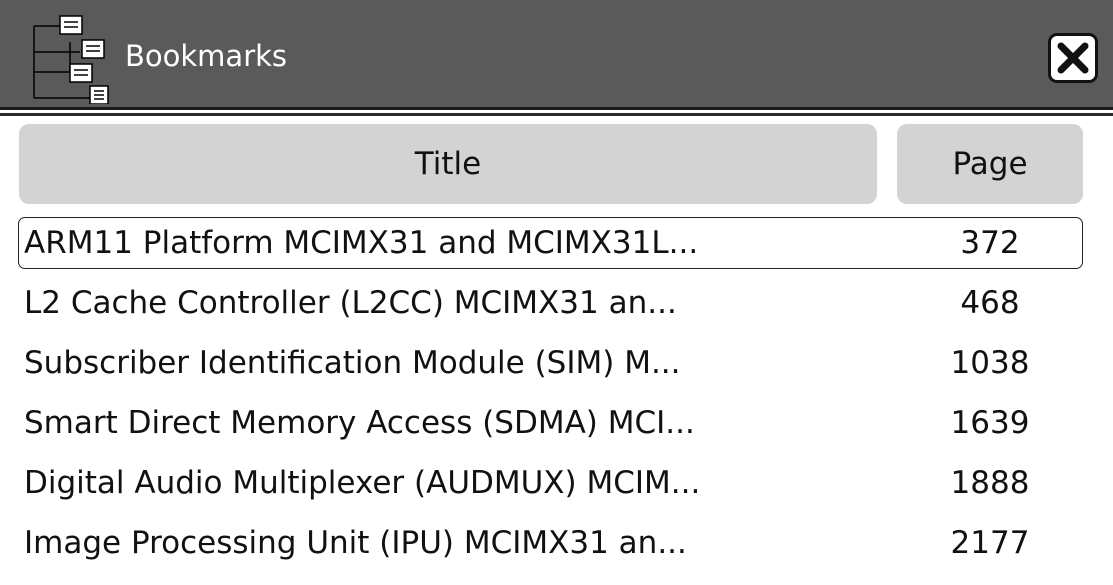 The image size is (1113, 585). I want to click on bookmark-page: 1888, so click(990, 483).